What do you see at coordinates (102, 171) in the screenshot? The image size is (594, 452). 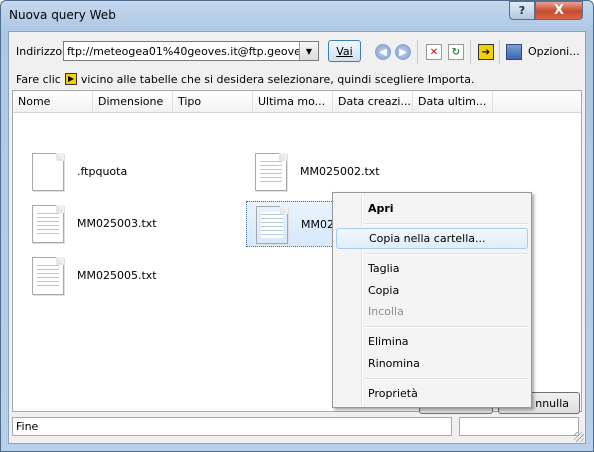 I see `file-name: .ftpquota` at bounding box center [102, 171].